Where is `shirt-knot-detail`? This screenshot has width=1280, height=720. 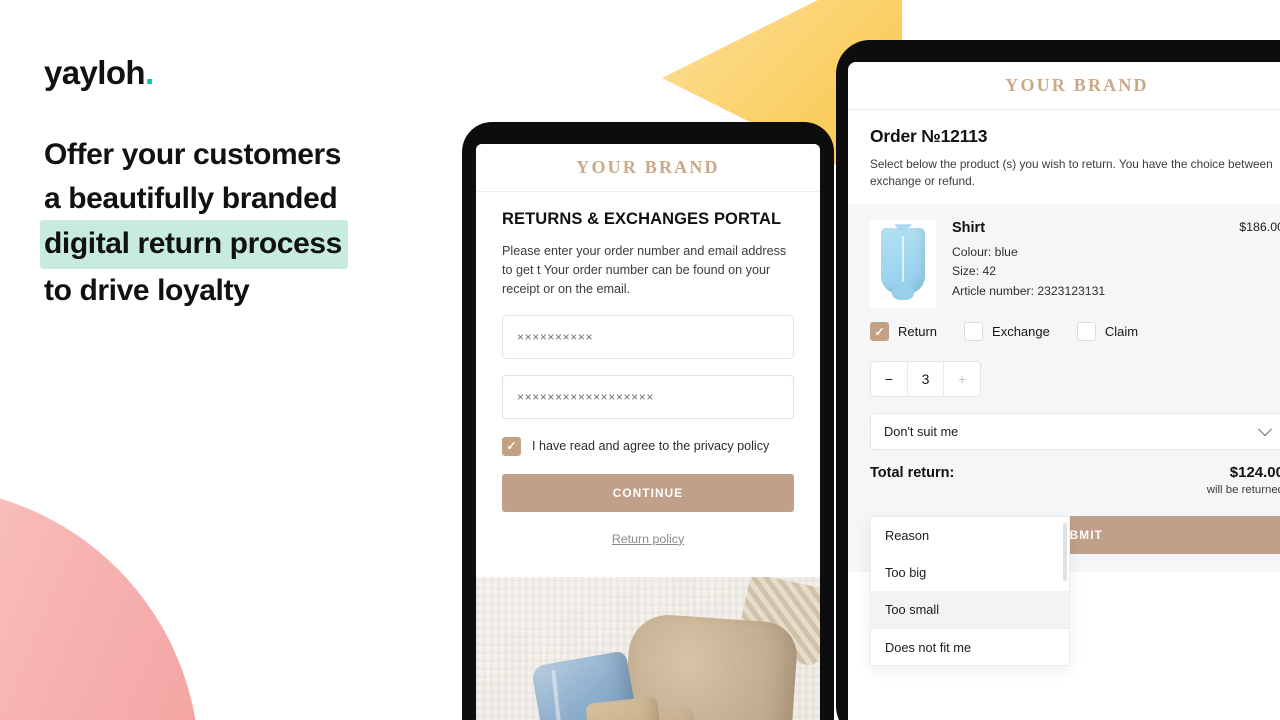
shirt-knot-detail is located at coordinates (903, 292).